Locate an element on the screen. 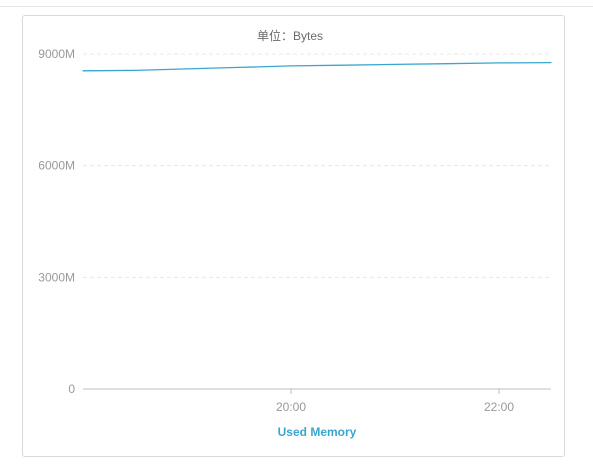 The height and width of the screenshot is (469, 593). y-tick-label: 6000M is located at coordinates (56, 166).